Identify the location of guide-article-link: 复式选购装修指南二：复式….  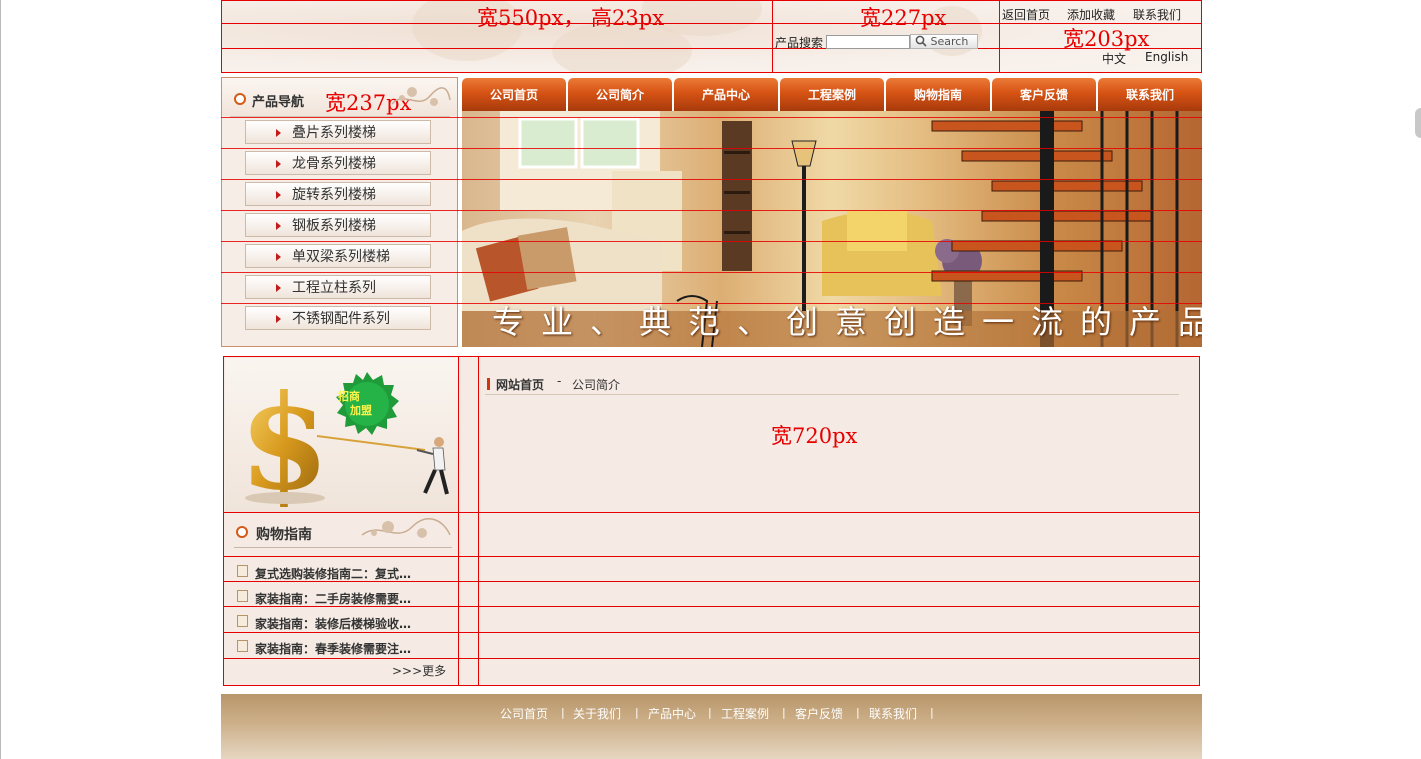
(333, 573).